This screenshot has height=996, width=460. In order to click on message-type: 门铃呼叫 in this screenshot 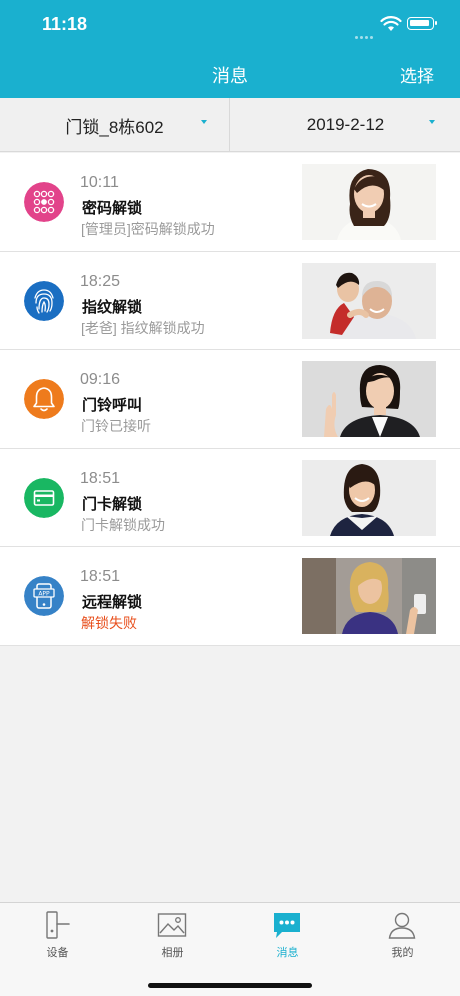, I will do `click(112, 405)`.